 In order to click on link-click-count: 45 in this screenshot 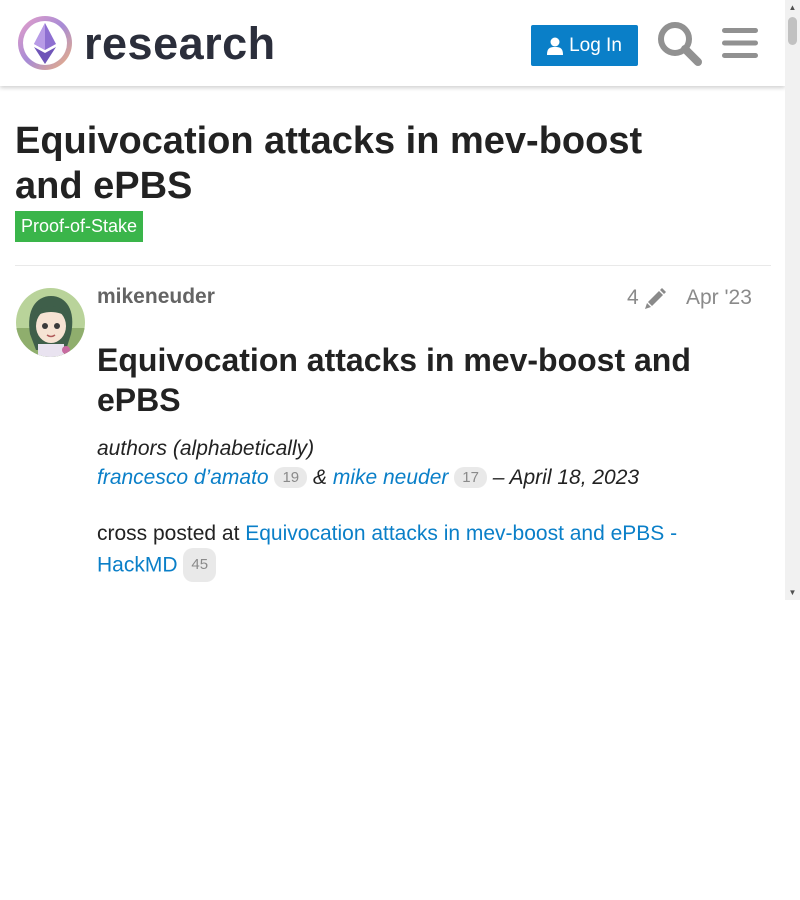, I will do `click(200, 565)`.